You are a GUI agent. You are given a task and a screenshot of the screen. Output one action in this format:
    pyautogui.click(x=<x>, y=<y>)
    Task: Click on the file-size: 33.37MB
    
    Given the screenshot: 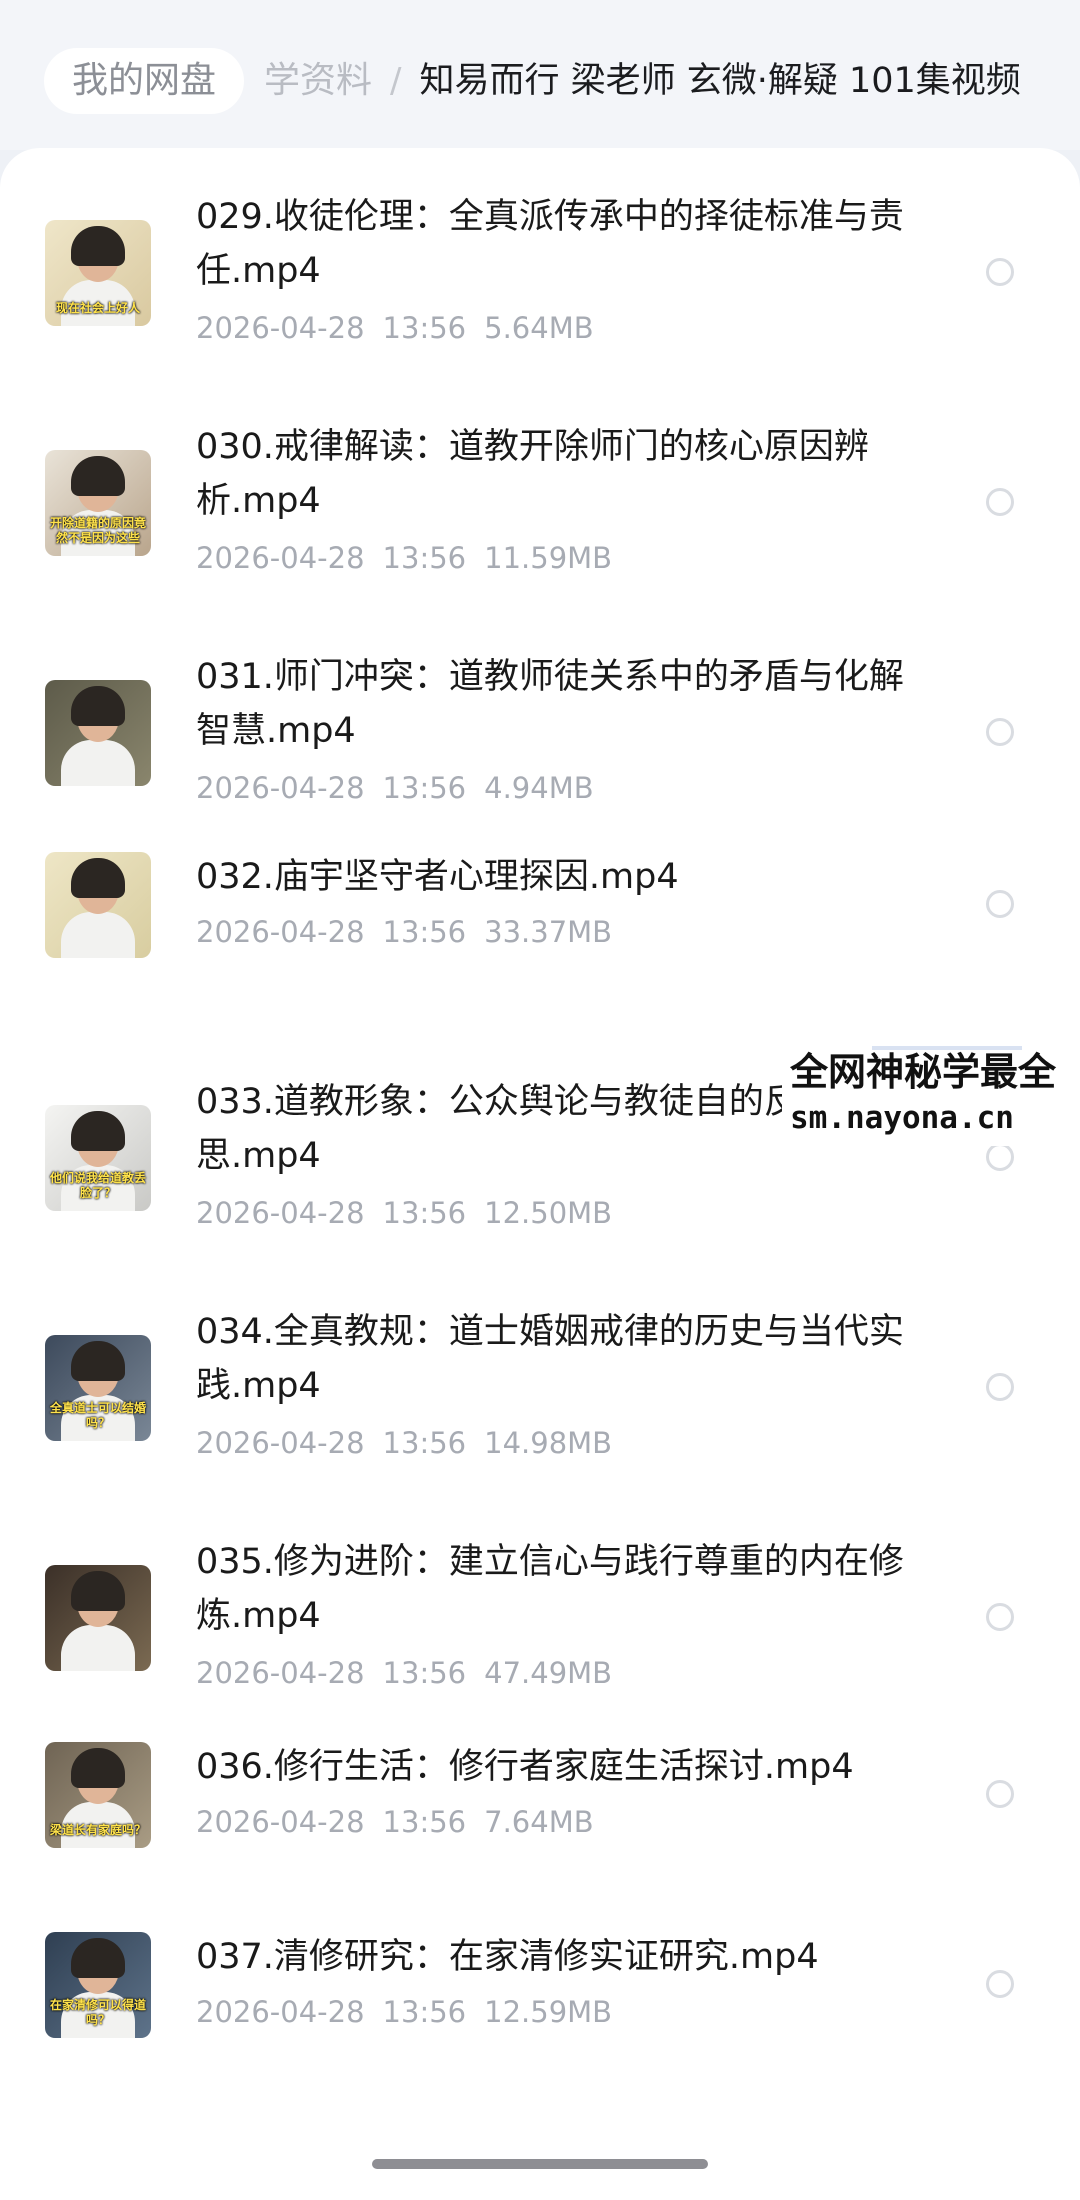 What is the action you would take?
    pyautogui.click(x=548, y=932)
    